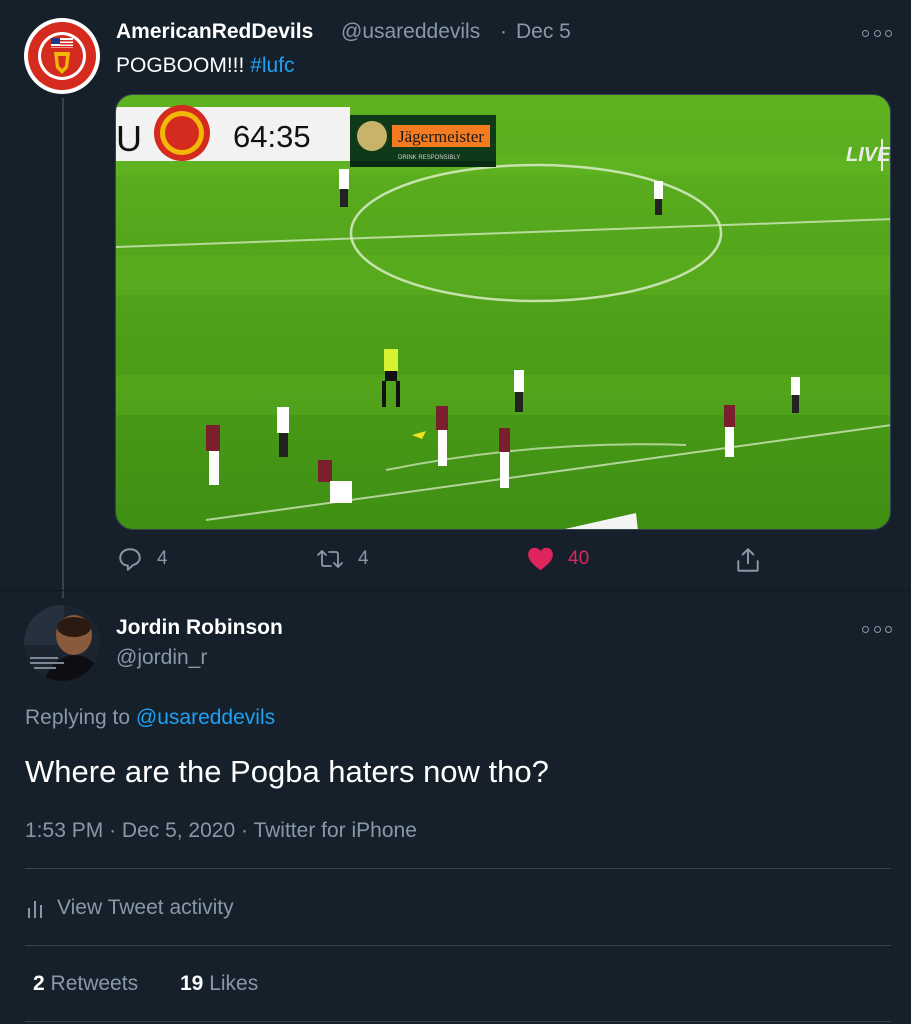  Describe the element at coordinates (877, 33) in the screenshot. I see `parent-more-options-icon` at that location.